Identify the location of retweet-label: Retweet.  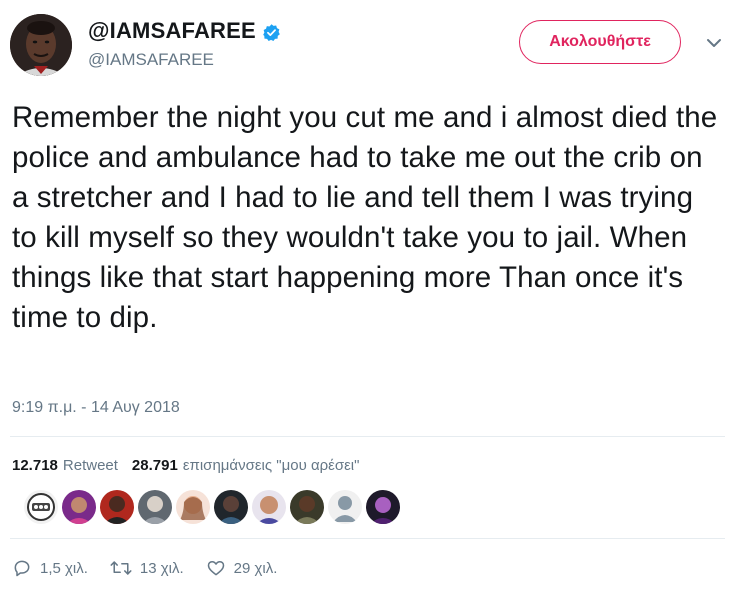
(90, 465).